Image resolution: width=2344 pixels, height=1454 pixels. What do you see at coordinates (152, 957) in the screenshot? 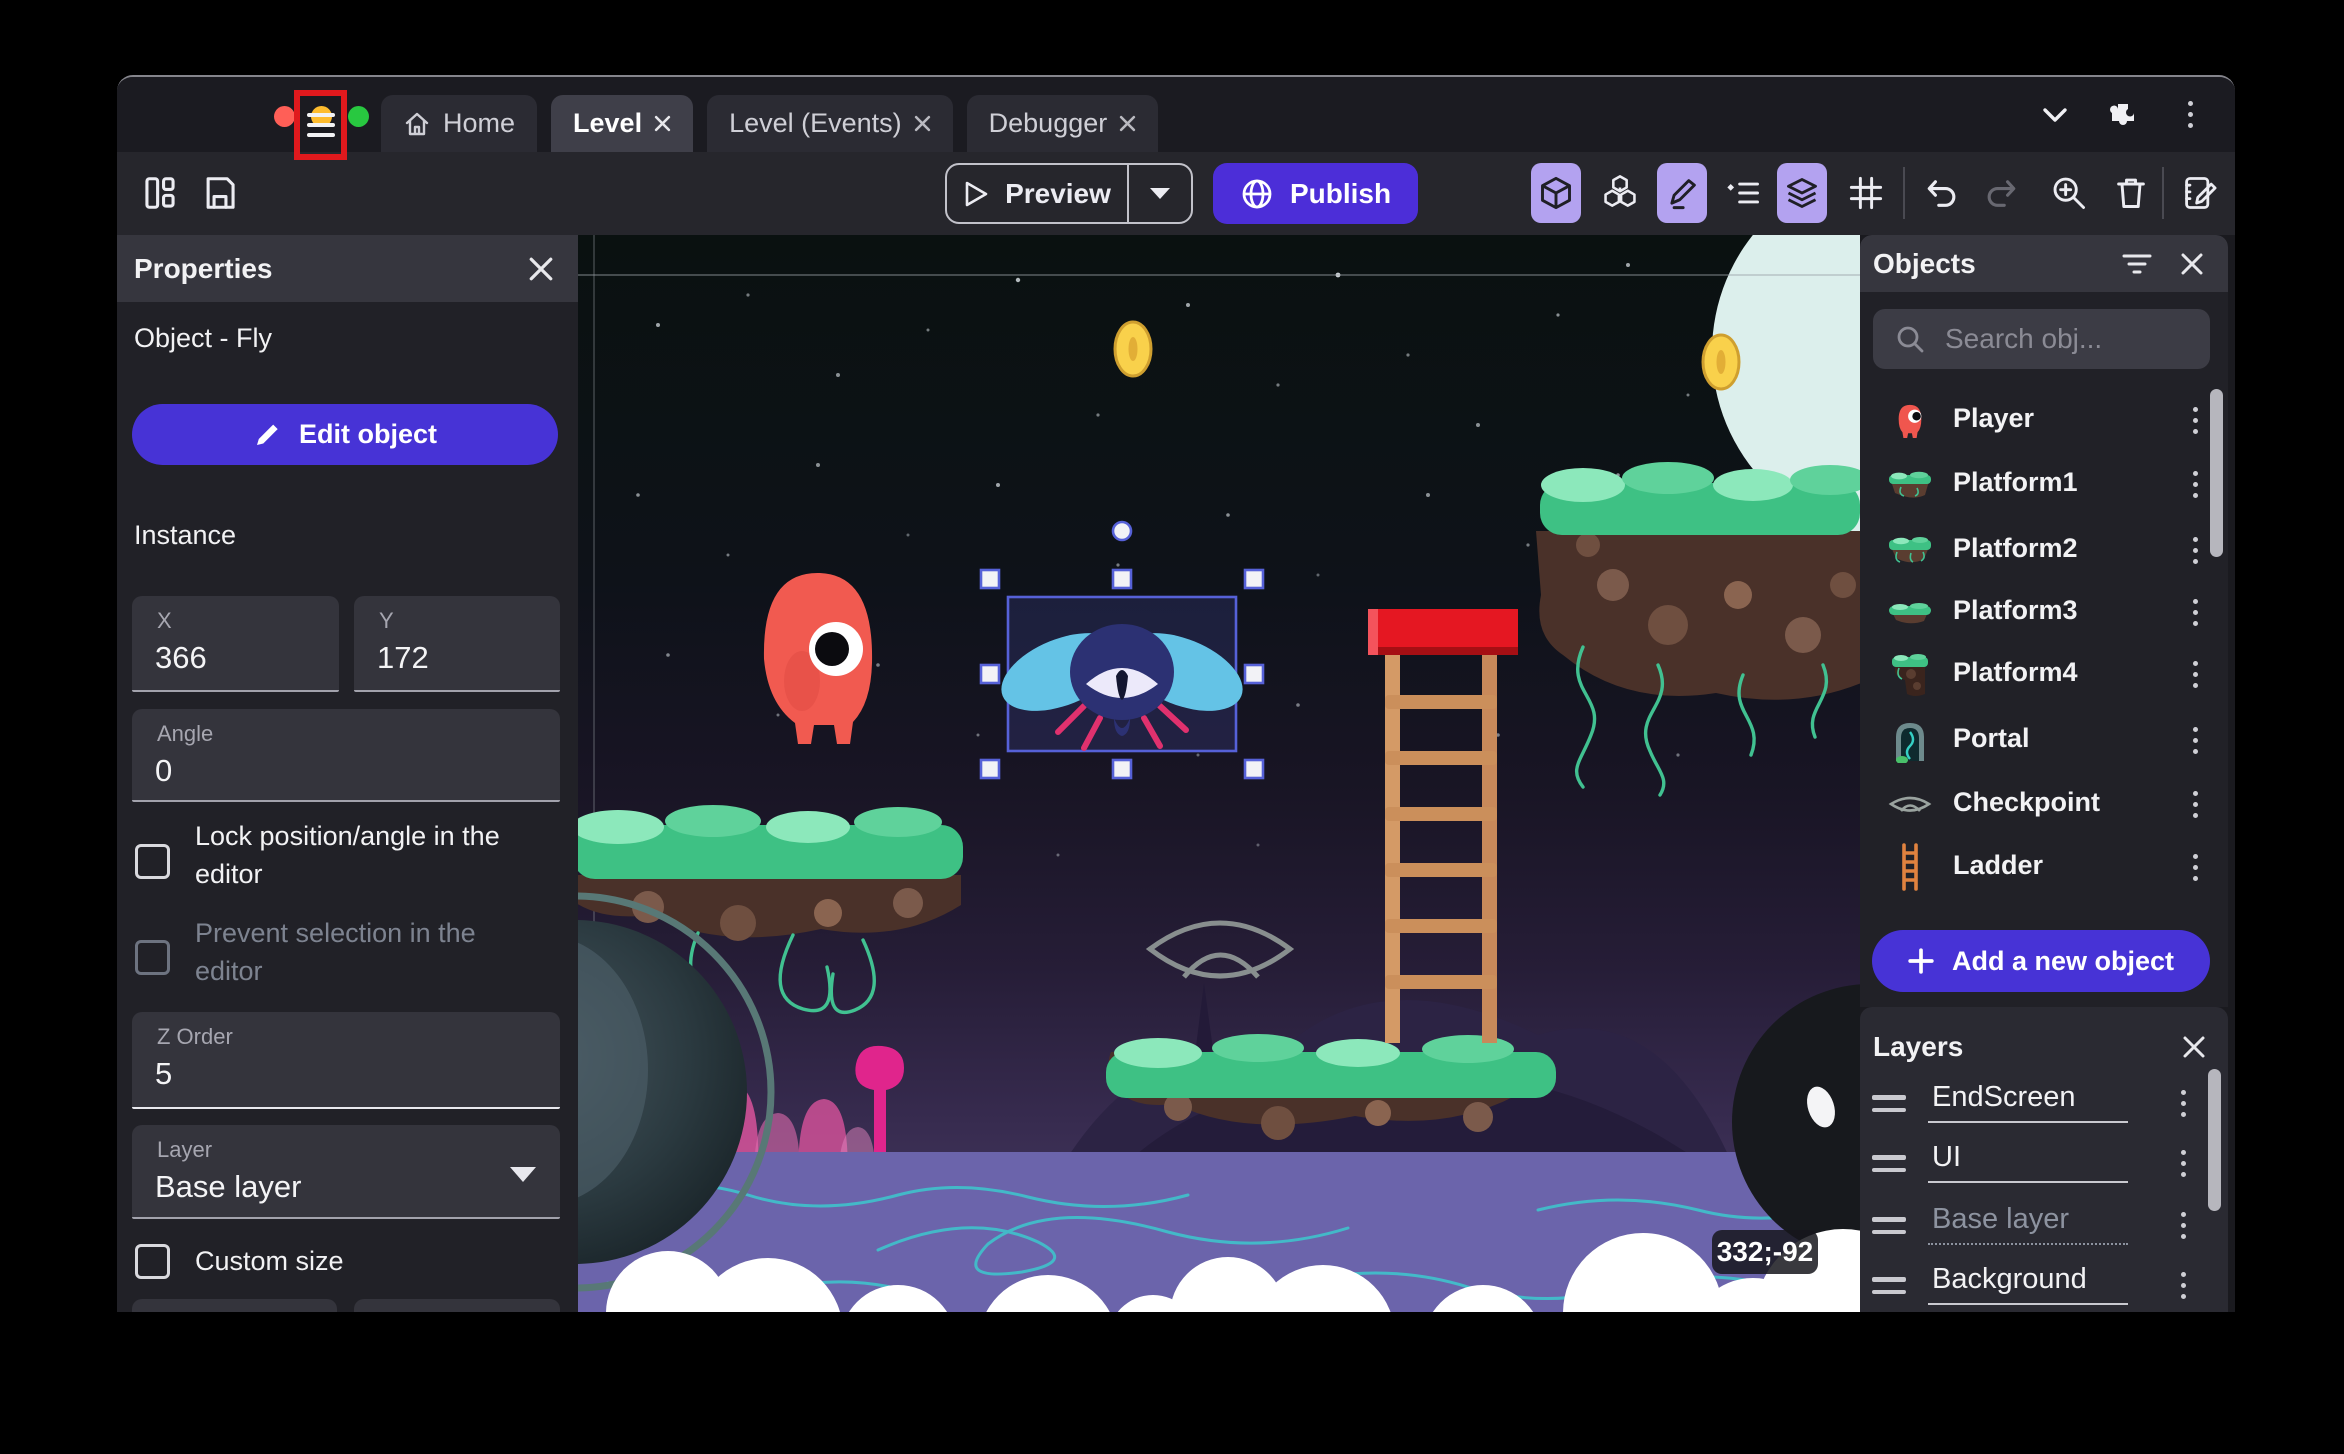
I see `prevent-selection-checkbox` at bounding box center [152, 957].